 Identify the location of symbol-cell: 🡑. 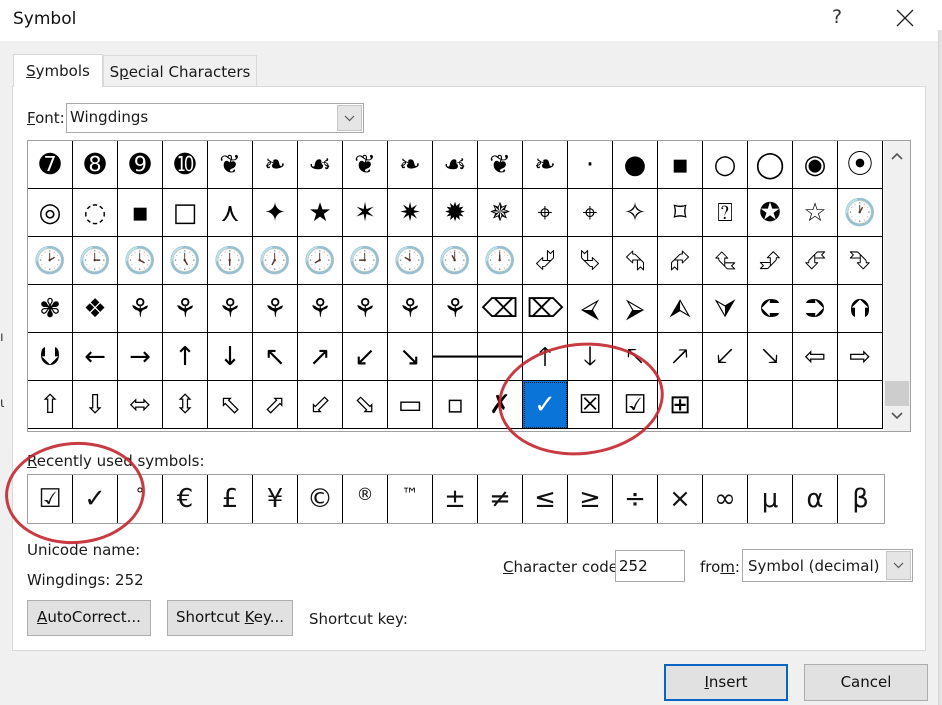
(545, 357).